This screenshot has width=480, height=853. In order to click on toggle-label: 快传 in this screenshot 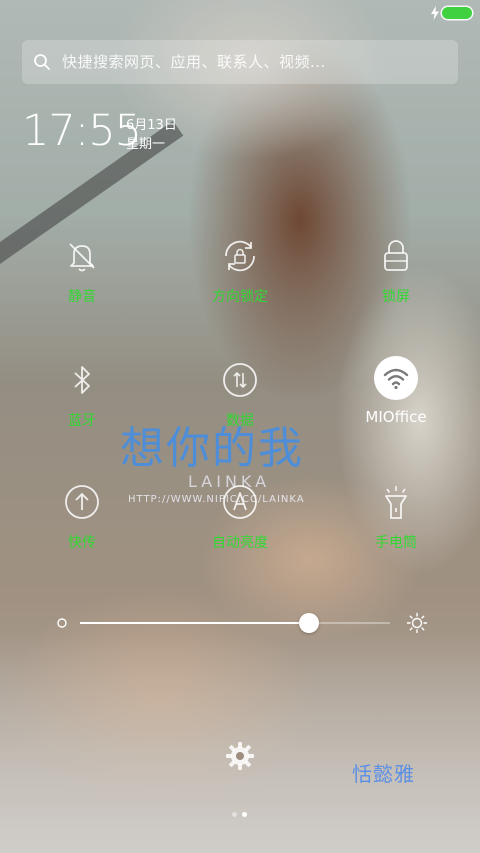, I will do `click(82, 543)`.